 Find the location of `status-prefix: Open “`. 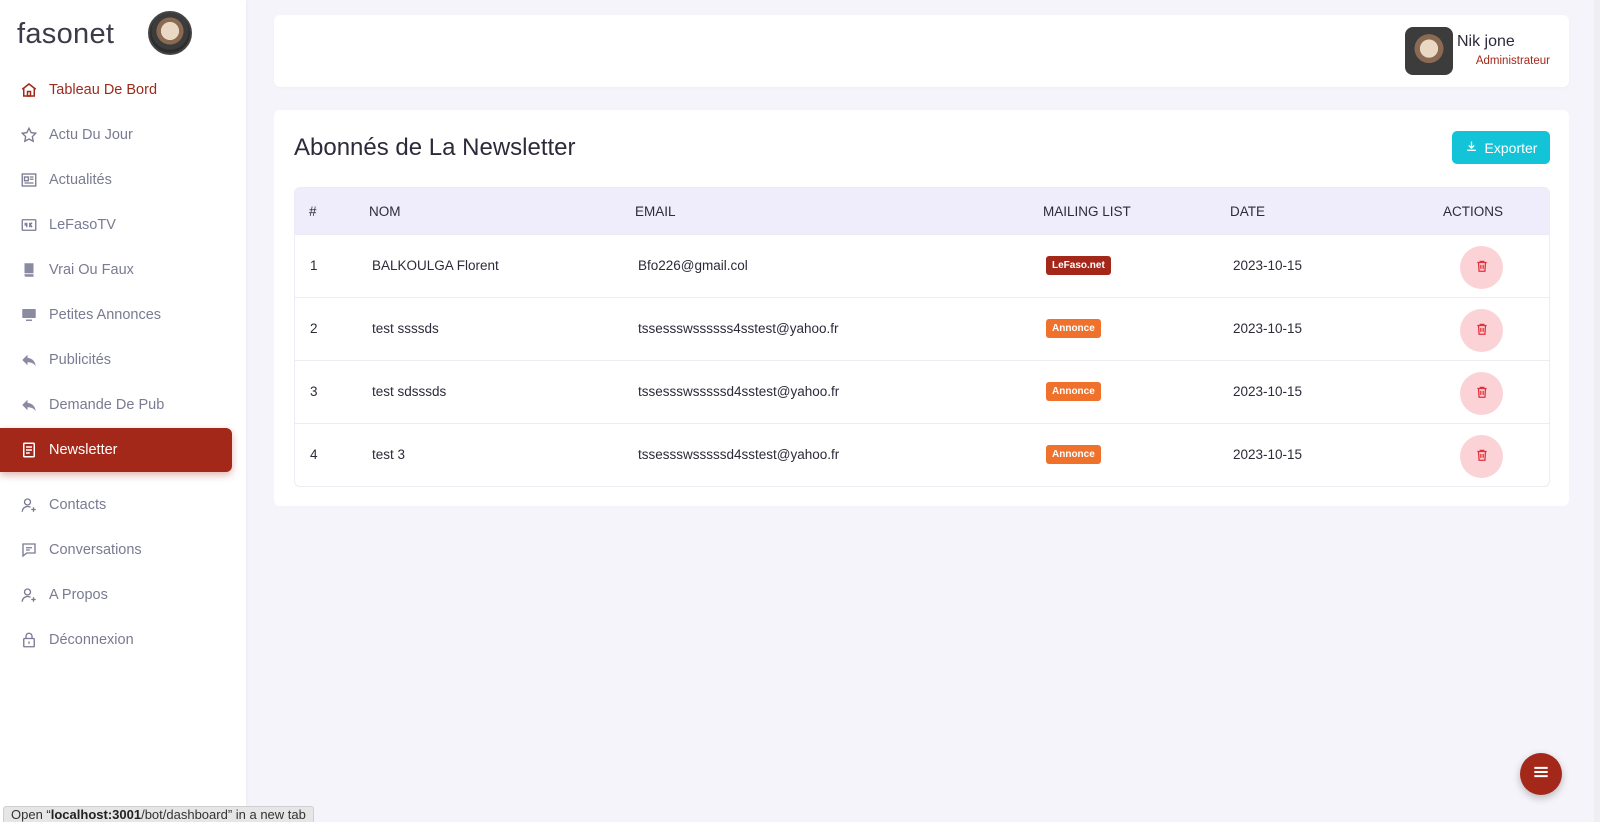

status-prefix: Open “ is located at coordinates (31, 814).